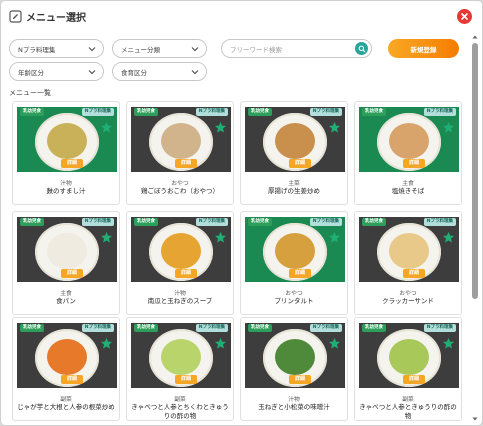 This screenshot has height=426, width=483. What do you see at coordinates (294, 184) in the screenshot?
I see `menu-category: 主菜` at bounding box center [294, 184].